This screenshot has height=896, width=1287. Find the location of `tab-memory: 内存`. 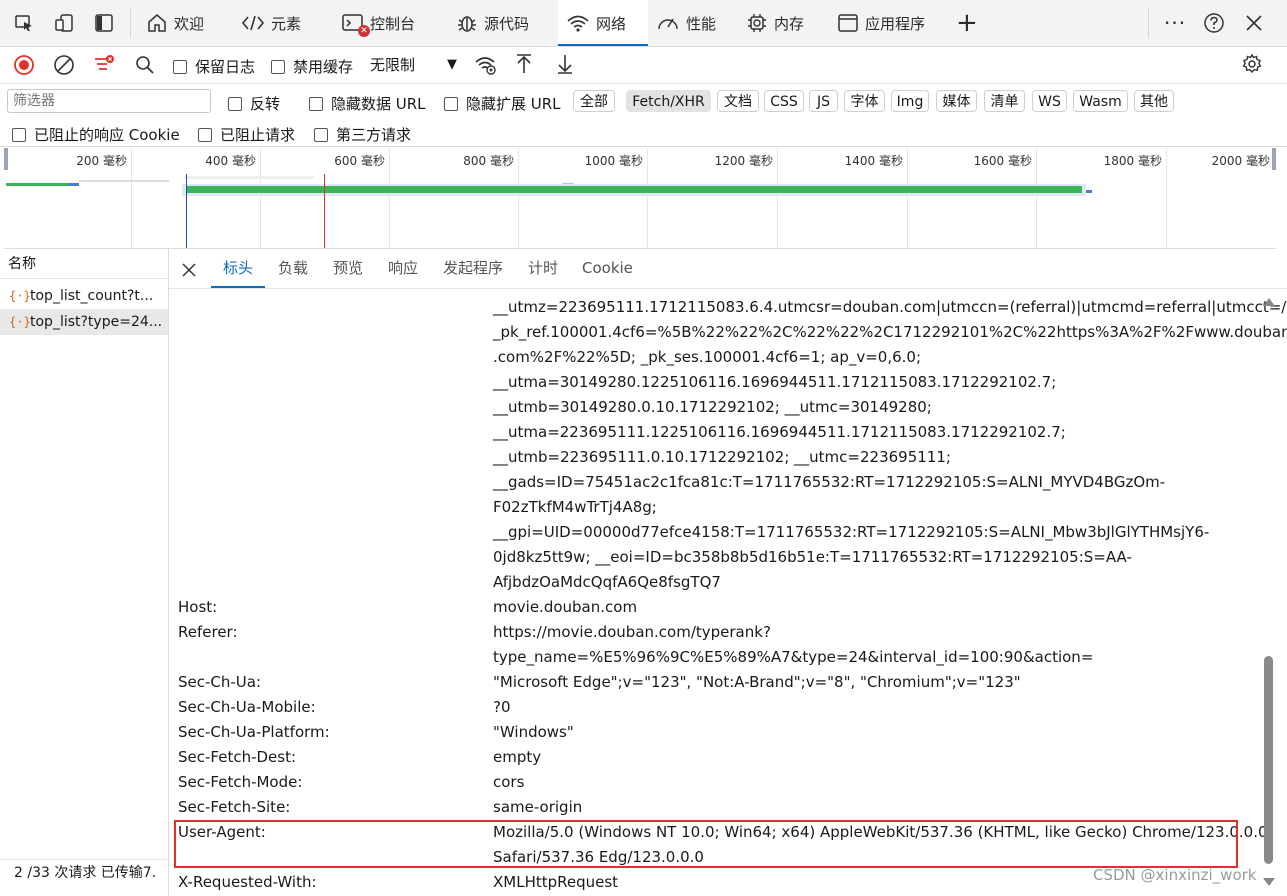

tab-memory: 内存 is located at coordinates (775, 23).